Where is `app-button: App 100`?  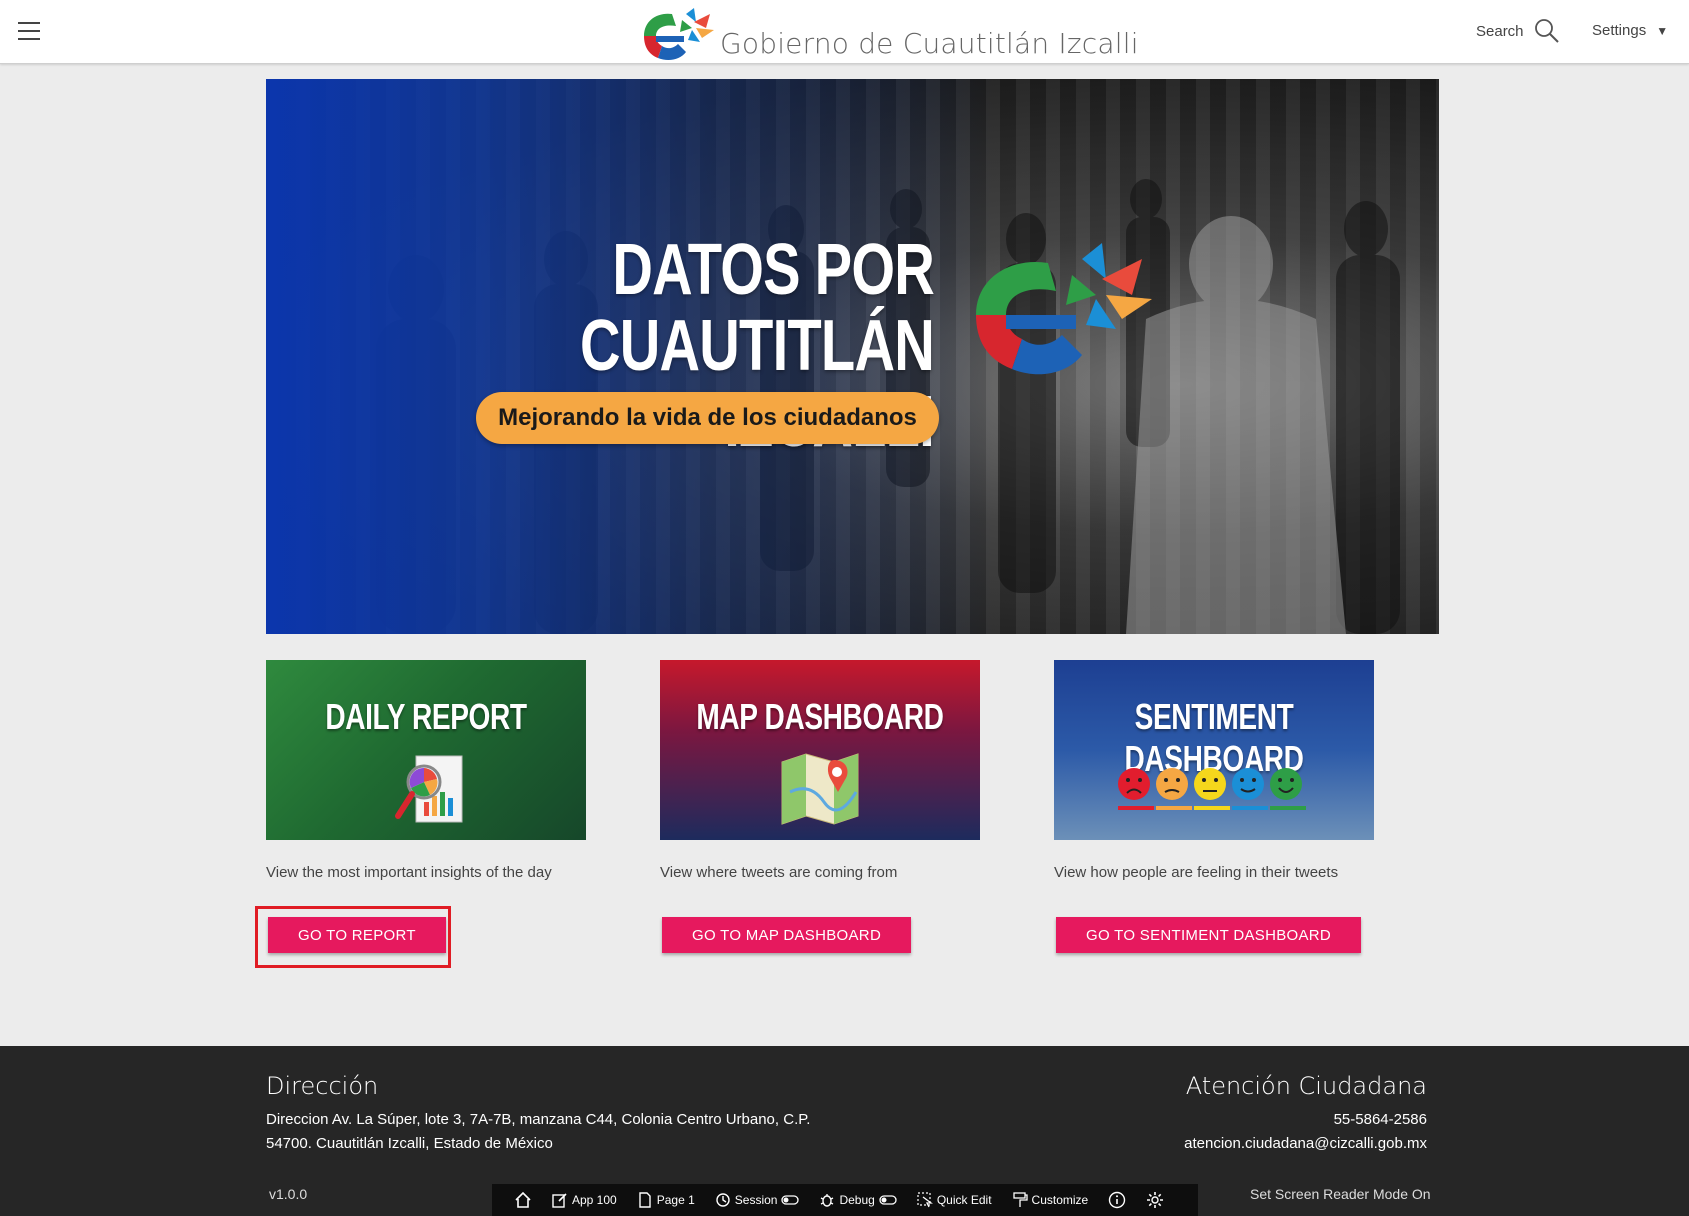
app-button: App 100 is located at coordinates (584, 1200).